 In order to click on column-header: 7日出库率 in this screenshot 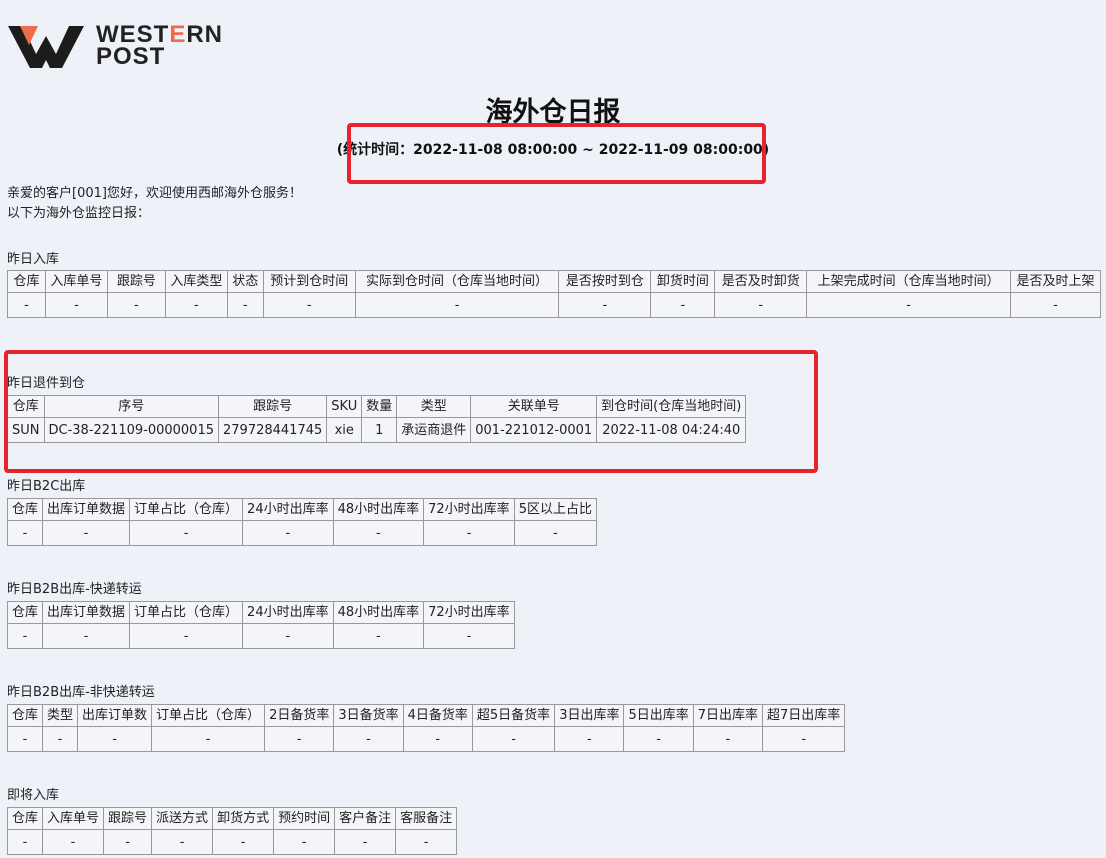, I will do `click(728, 715)`.